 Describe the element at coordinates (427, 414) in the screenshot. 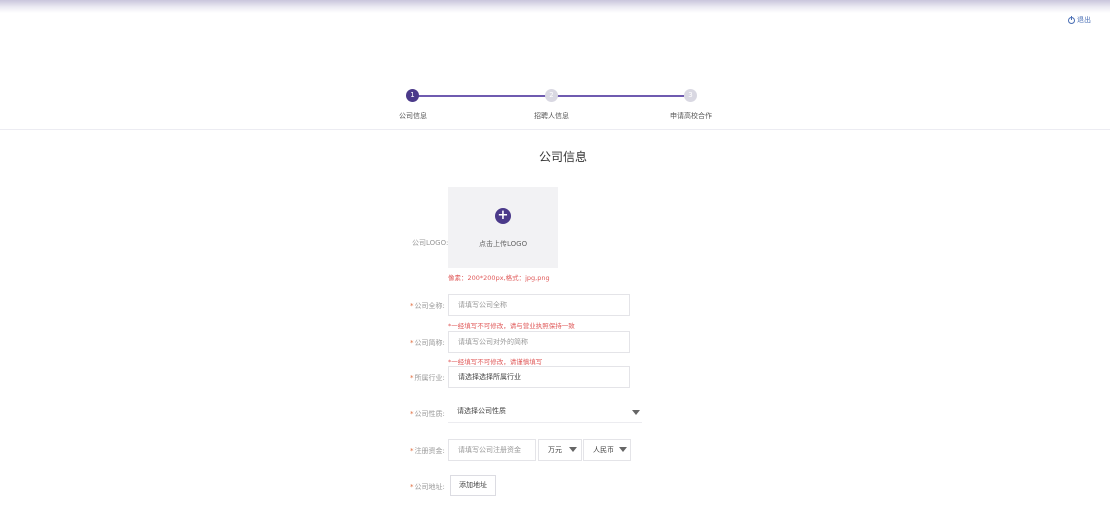

I see `nature-label: *公司性质:` at that location.